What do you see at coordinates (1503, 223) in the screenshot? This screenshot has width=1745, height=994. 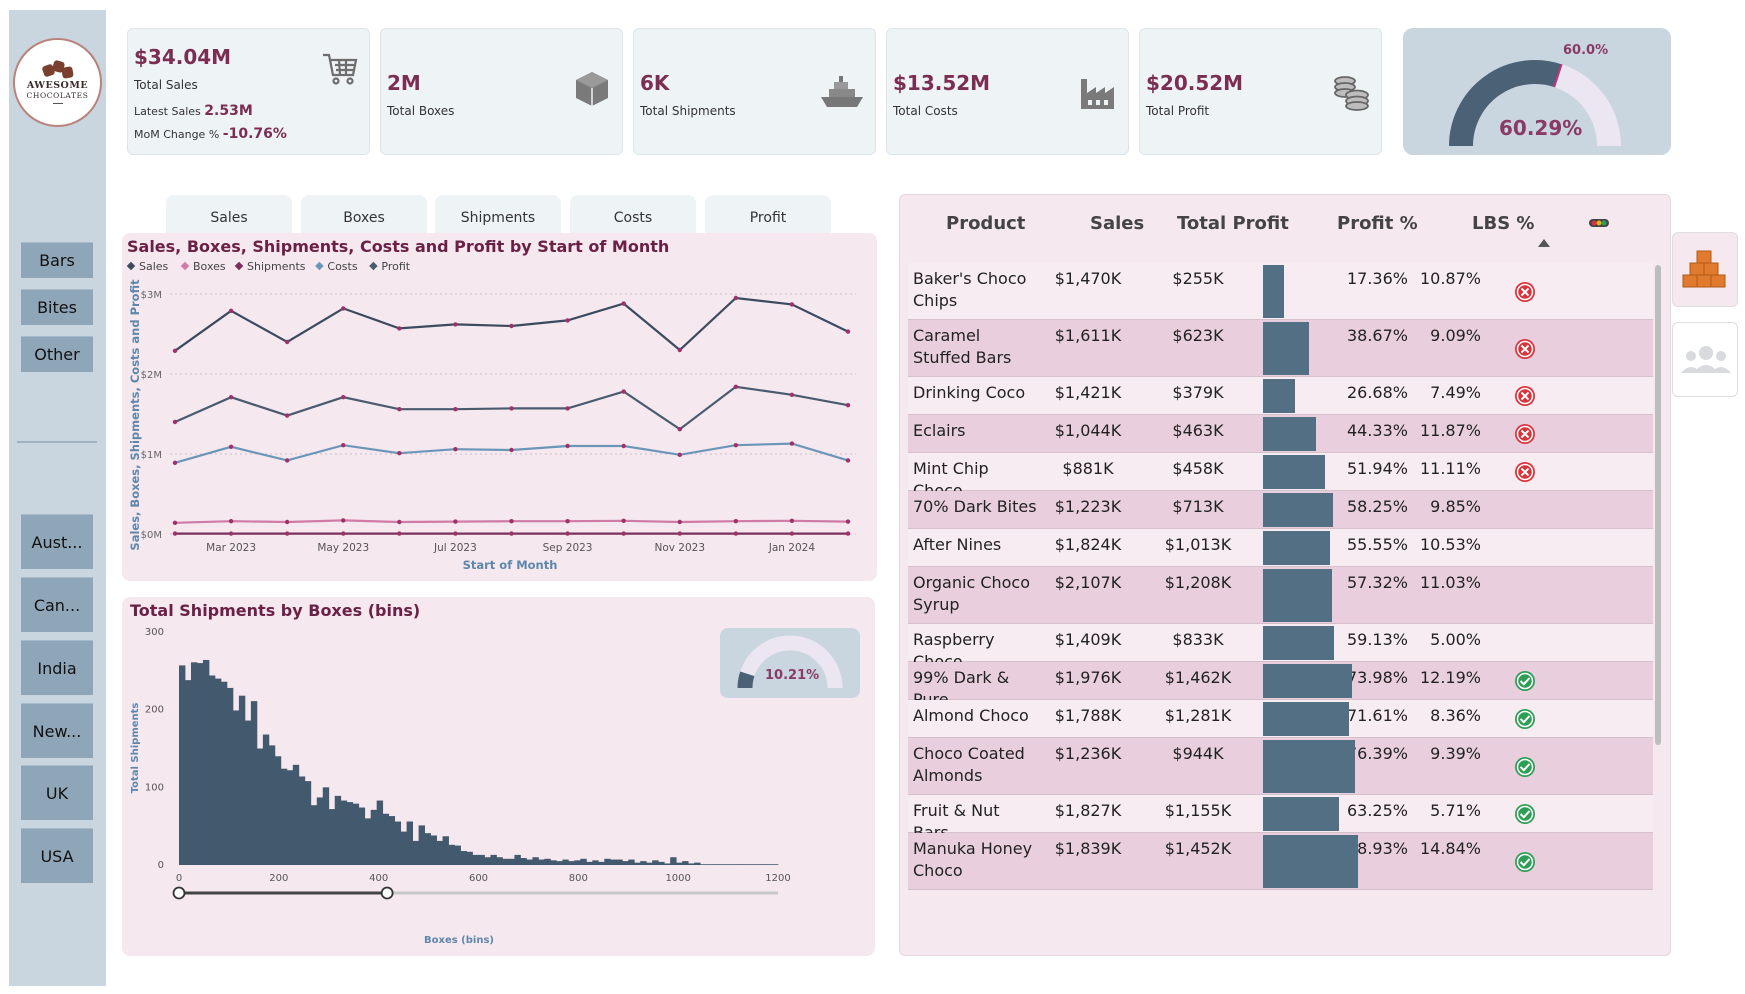 I see `col-header-lbs-pct: LBS %` at bounding box center [1503, 223].